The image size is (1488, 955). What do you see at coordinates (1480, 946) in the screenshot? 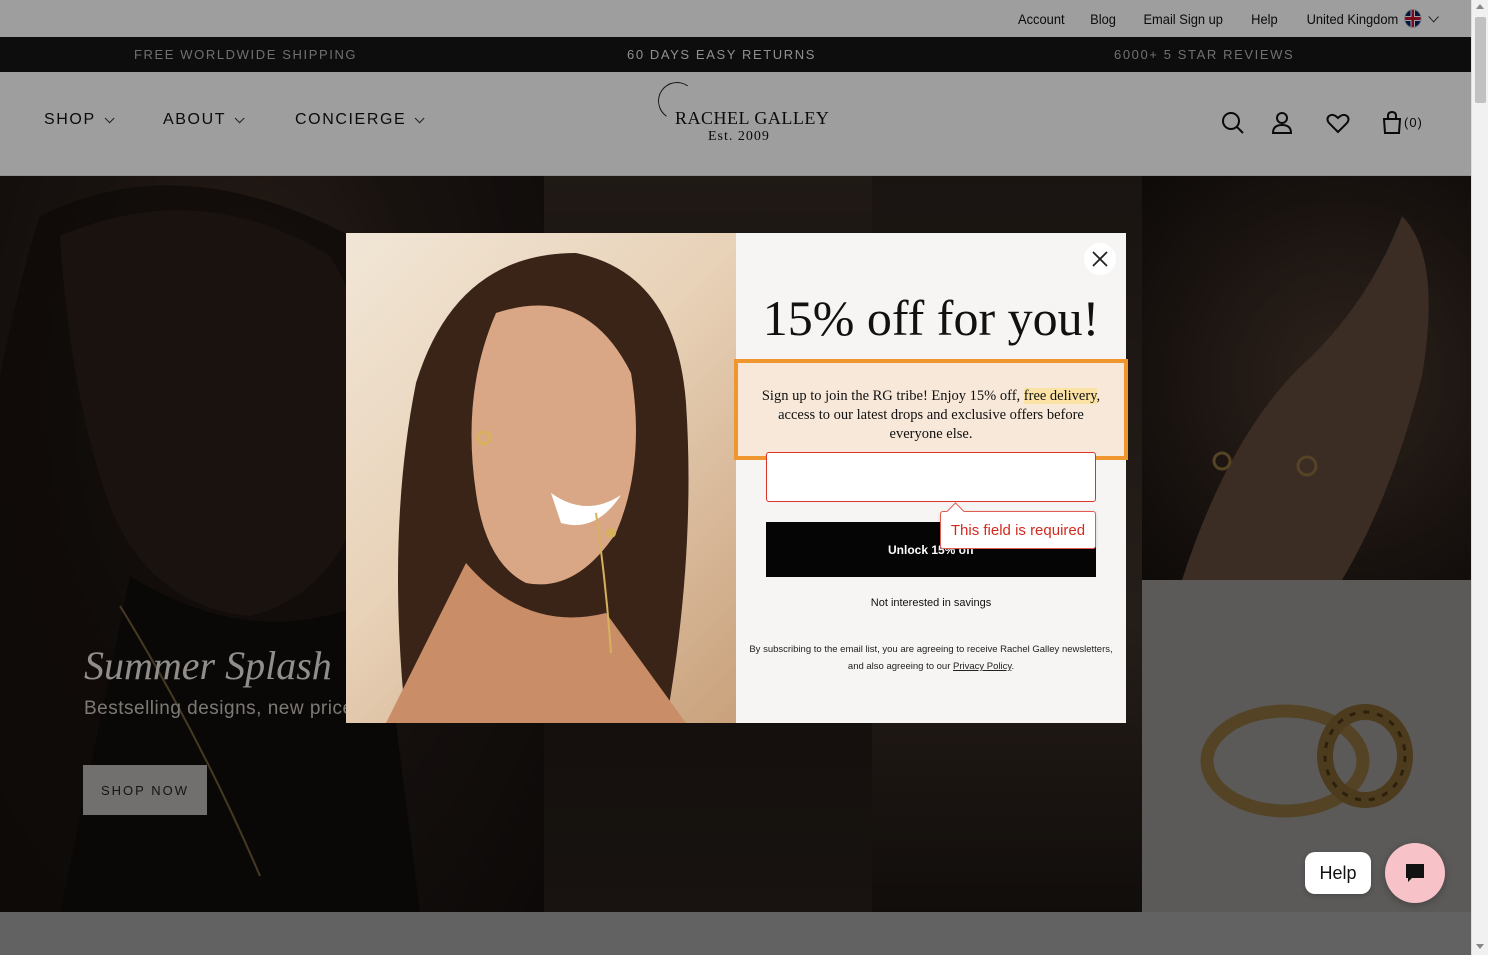
I see `scroll-down-arrow-icon` at bounding box center [1480, 946].